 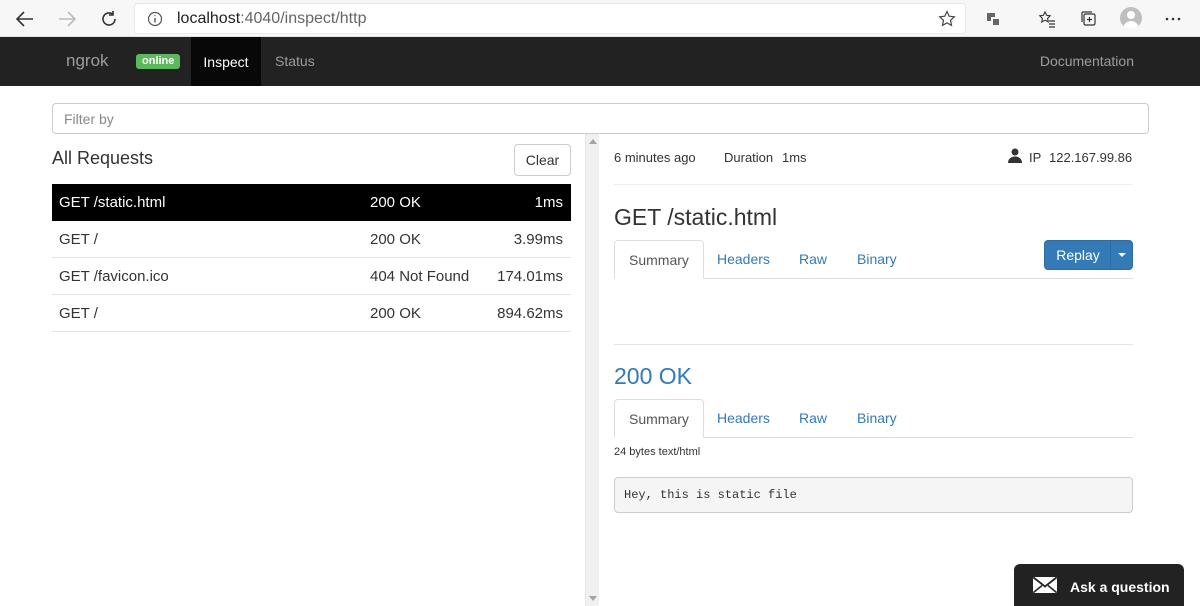 I want to click on nav-item-documentation: Documentation, so click(x=1087, y=61).